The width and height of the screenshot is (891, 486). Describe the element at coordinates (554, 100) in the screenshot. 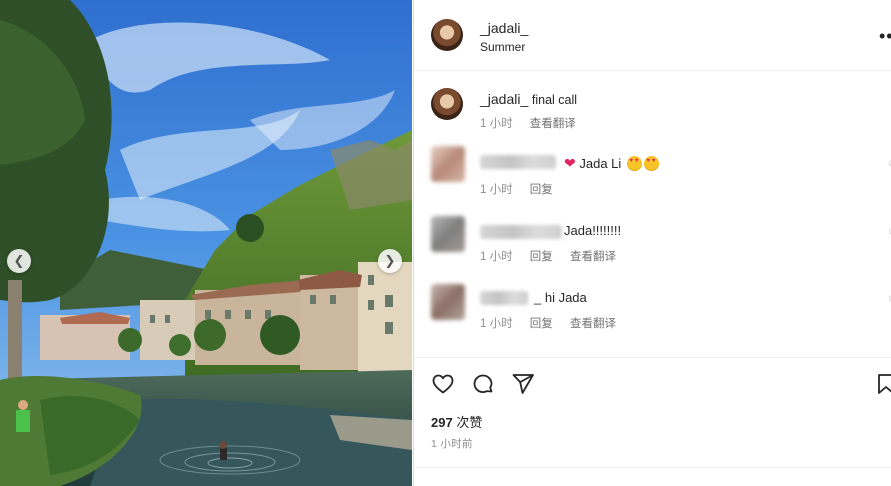

I see `caption-text: final call` at that location.